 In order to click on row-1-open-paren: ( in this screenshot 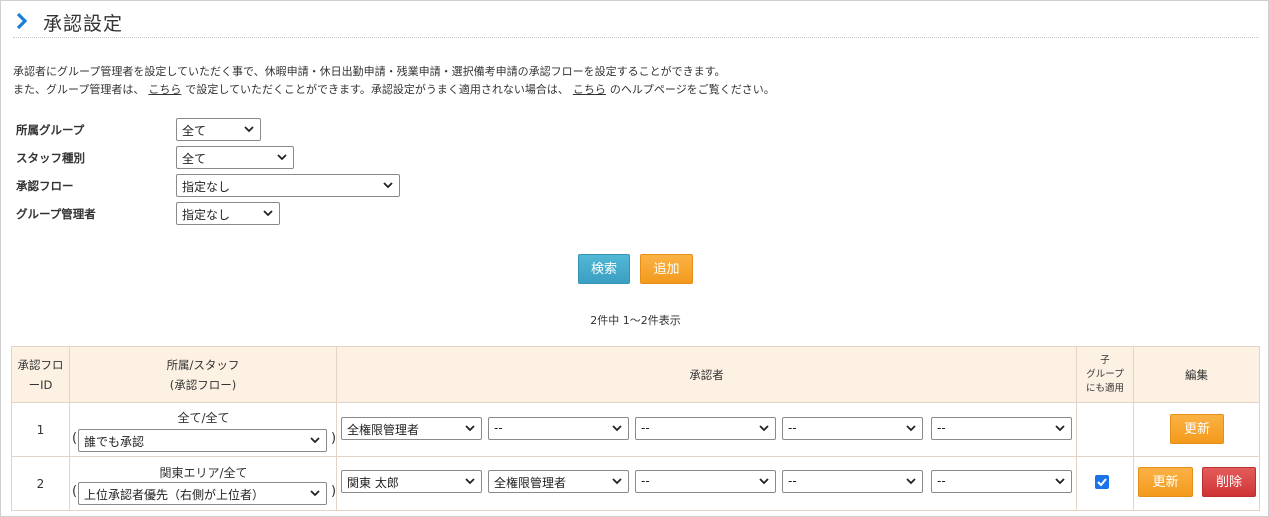, I will do `click(75, 438)`.